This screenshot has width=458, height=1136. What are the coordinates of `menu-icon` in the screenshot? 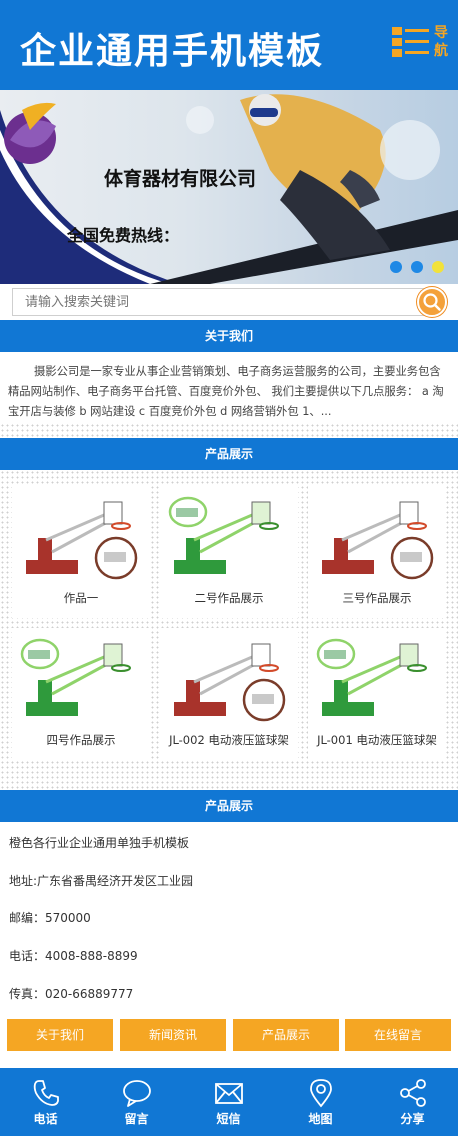 It's located at (410, 42).